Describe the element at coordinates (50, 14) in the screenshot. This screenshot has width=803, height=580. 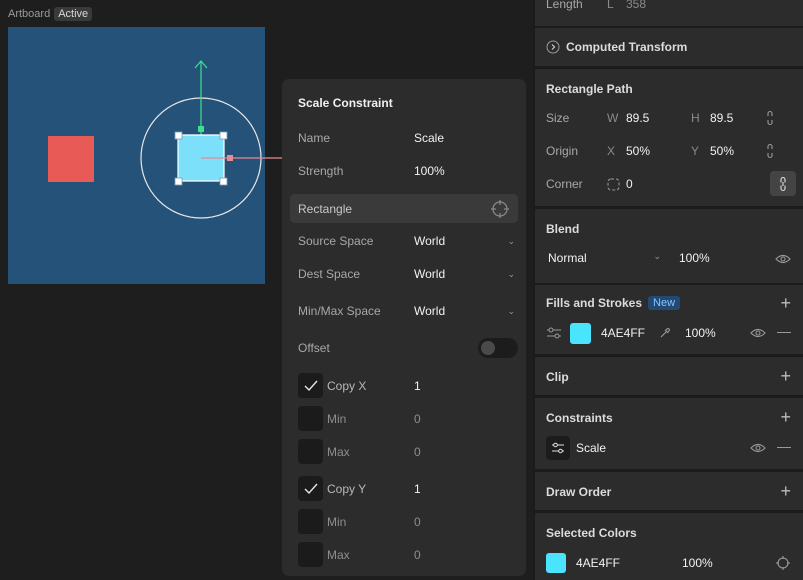
I see `artboard-header: Artboard Active` at that location.